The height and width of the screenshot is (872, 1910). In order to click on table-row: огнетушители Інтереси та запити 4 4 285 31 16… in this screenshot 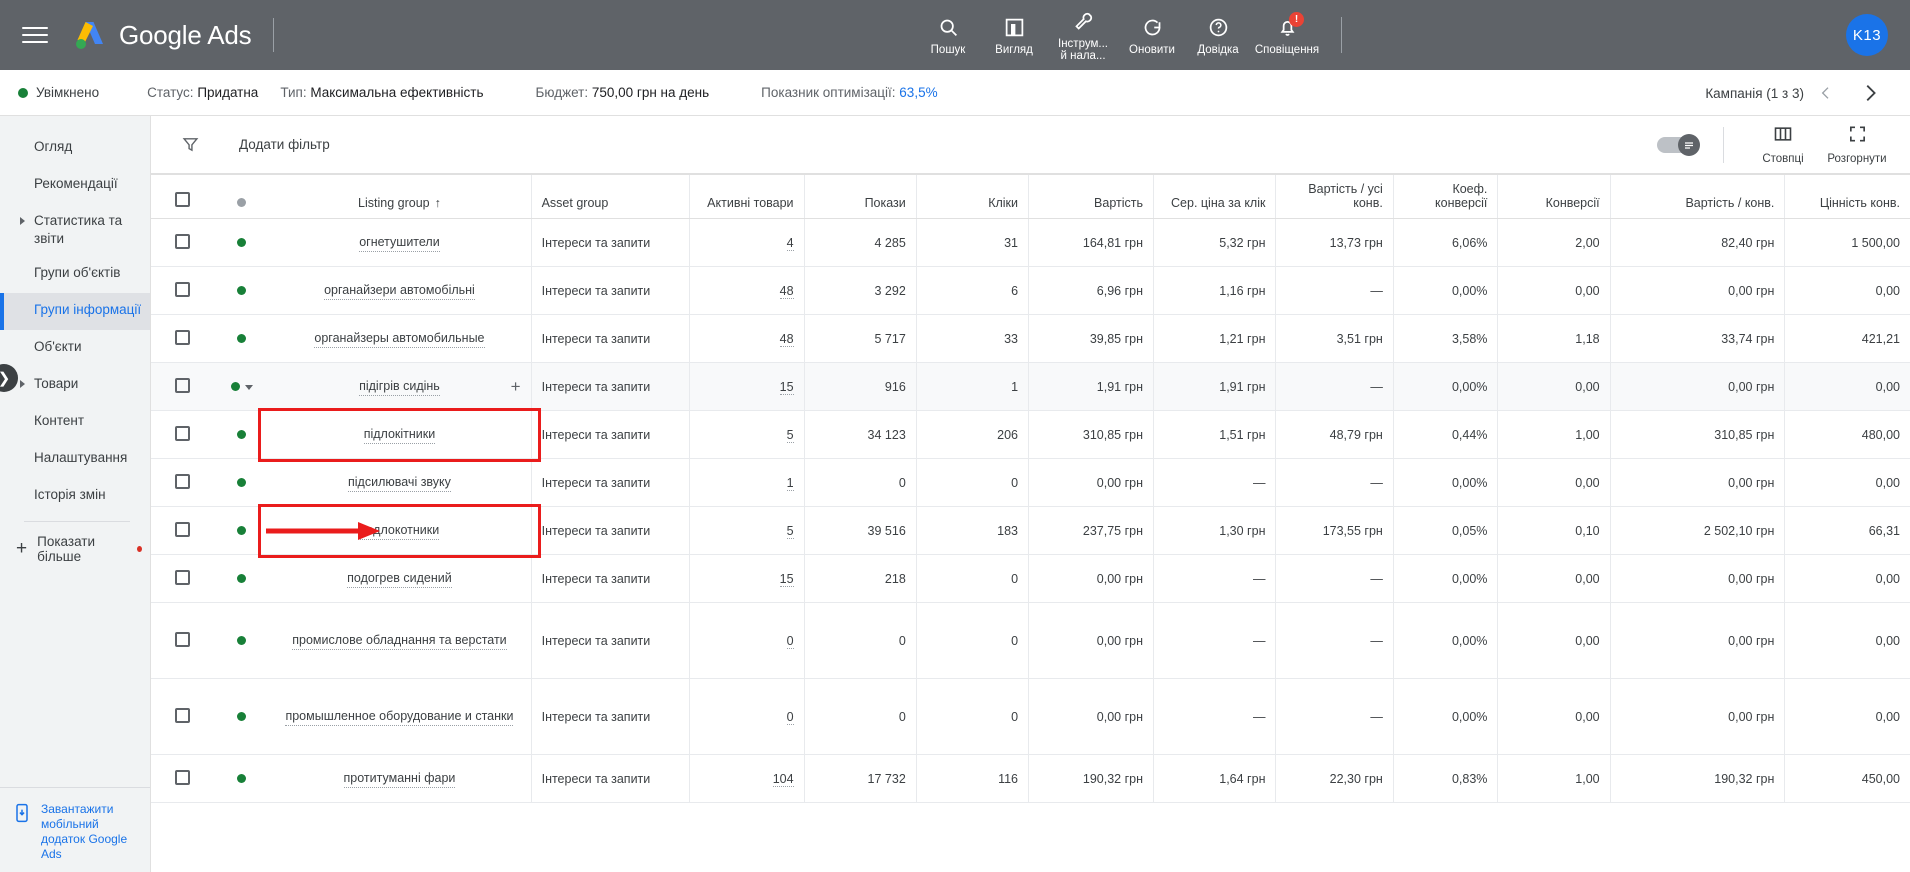, I will do `click(1030, 242)`.